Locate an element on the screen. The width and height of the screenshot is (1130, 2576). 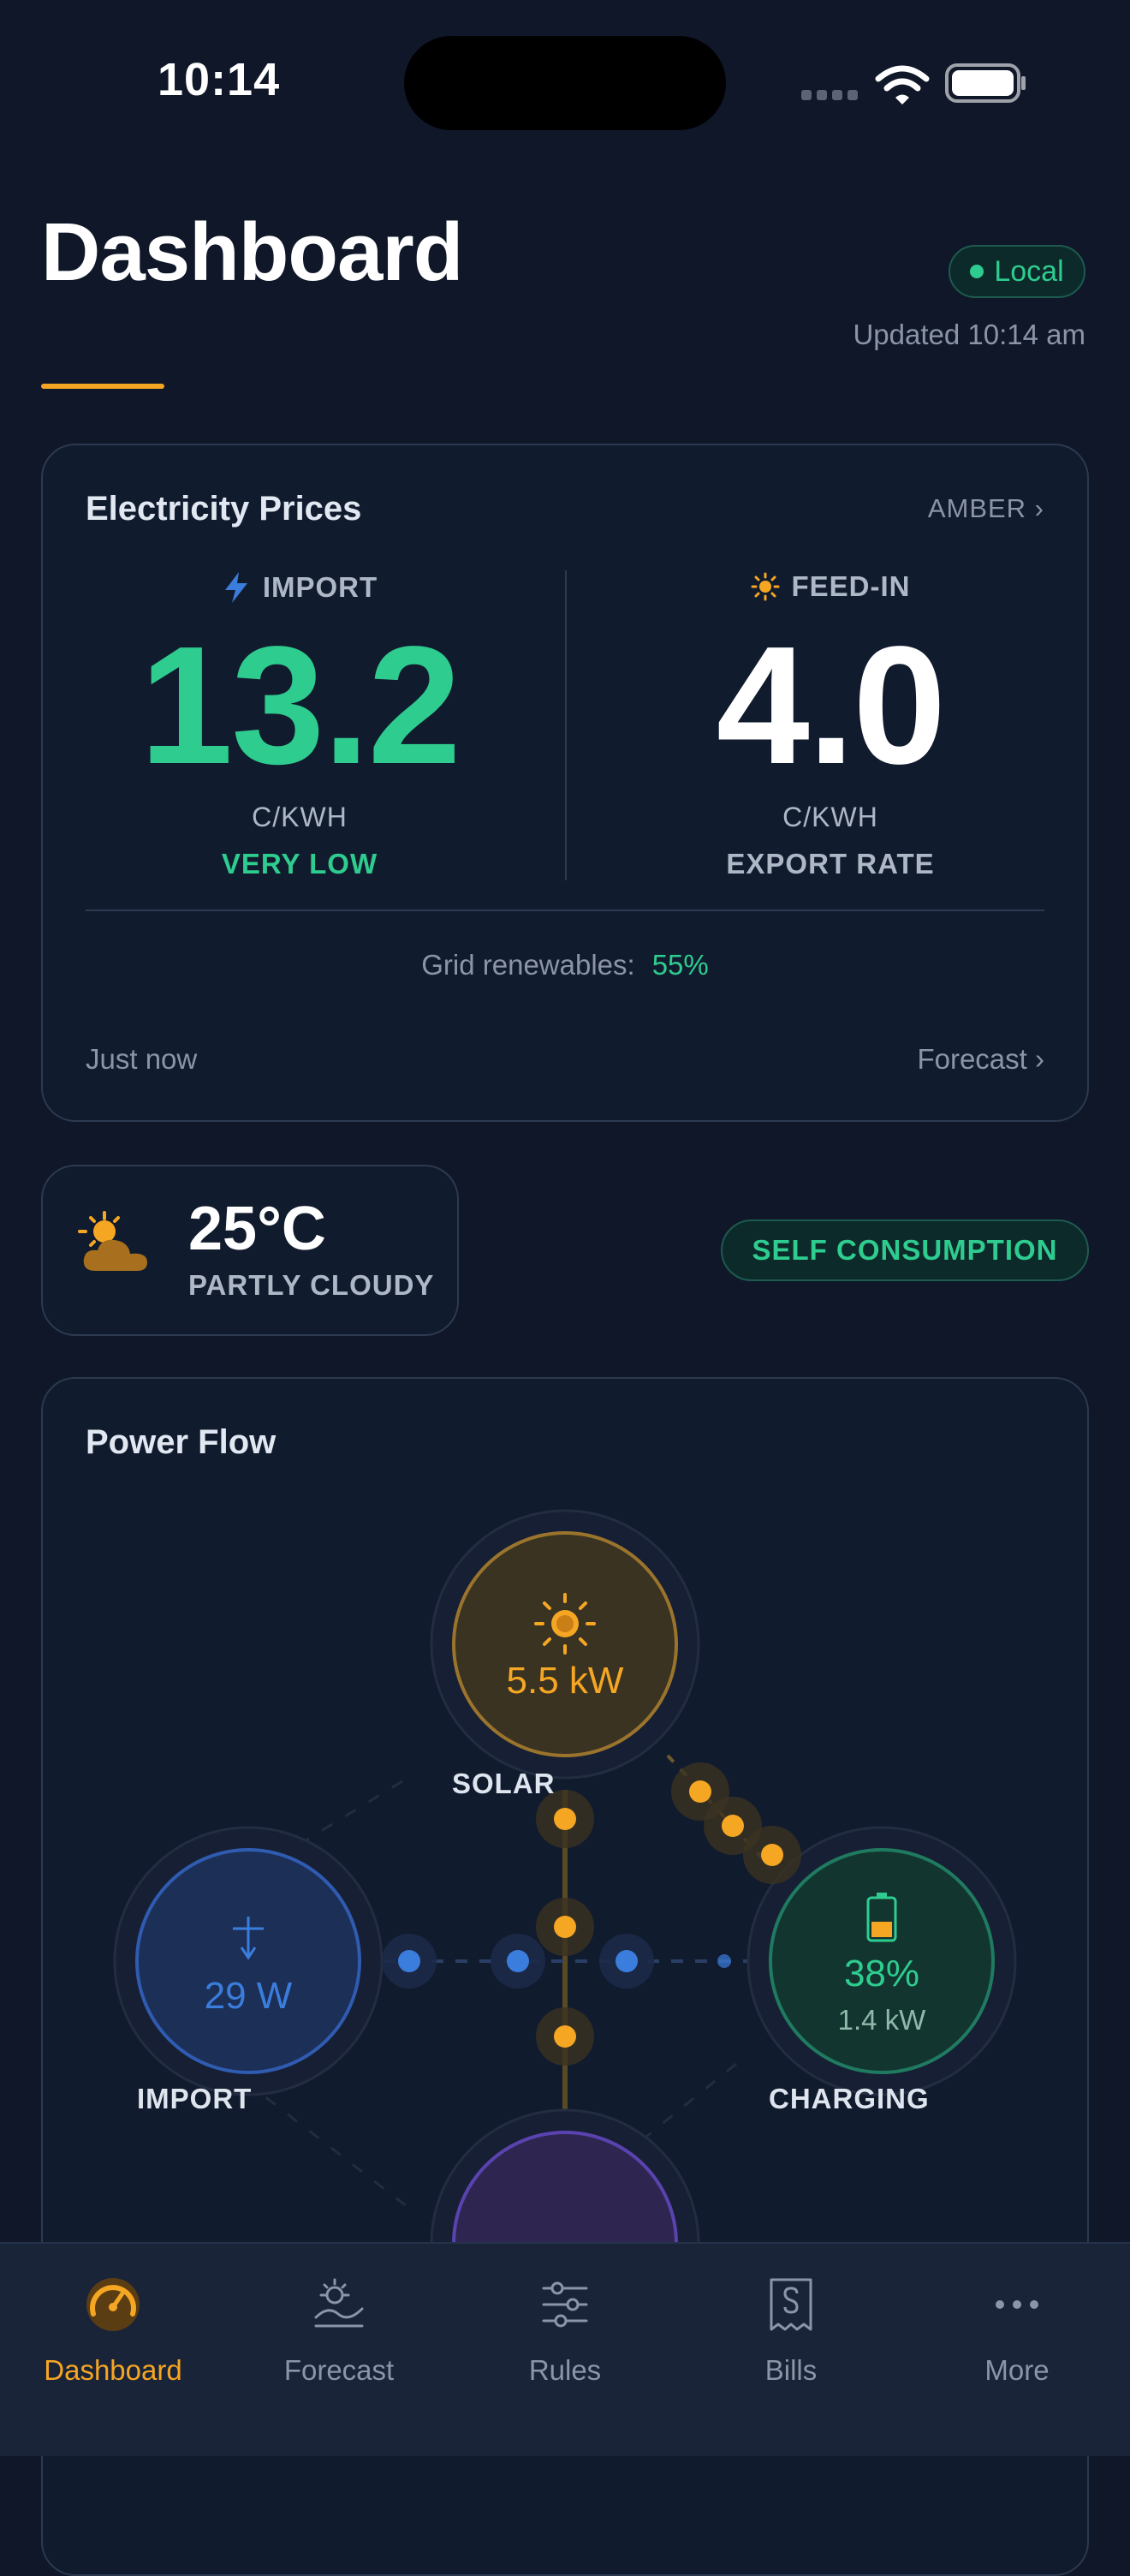
connection-badge: Local is located at coordinates (1017, 272).